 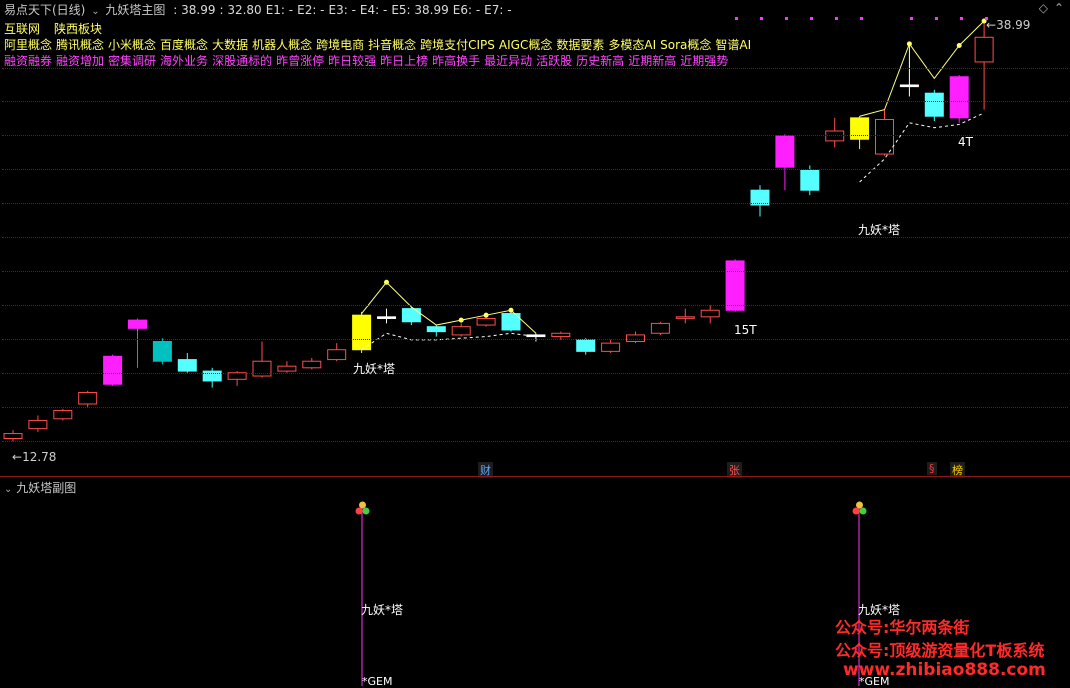 What do you see at coordinates (448, 341) in the screenshot?
I see `tower-outline` at bounding box center [448, 341].